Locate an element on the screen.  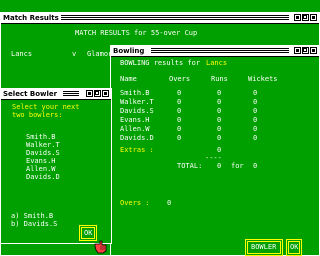
extras-label: Extras : is located at coordinates (137, 150).